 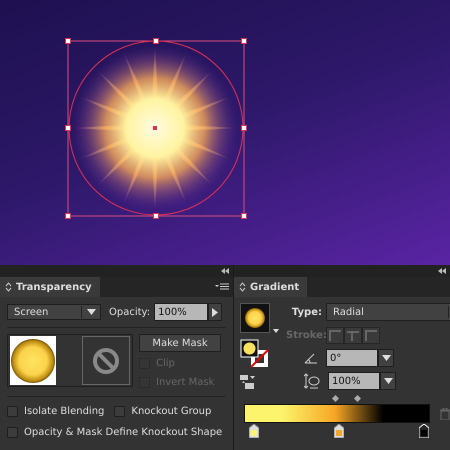 What do you see at coordinates (129, 312) in the screenshot?
I see `opacity-label: Opacity:` at bounding box center [129, 312].